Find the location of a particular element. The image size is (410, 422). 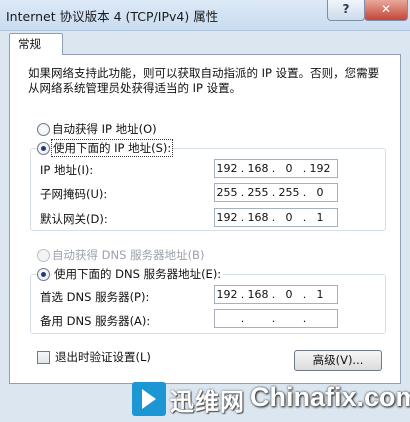

validate-checkbox is located at coordinates (43, 357).